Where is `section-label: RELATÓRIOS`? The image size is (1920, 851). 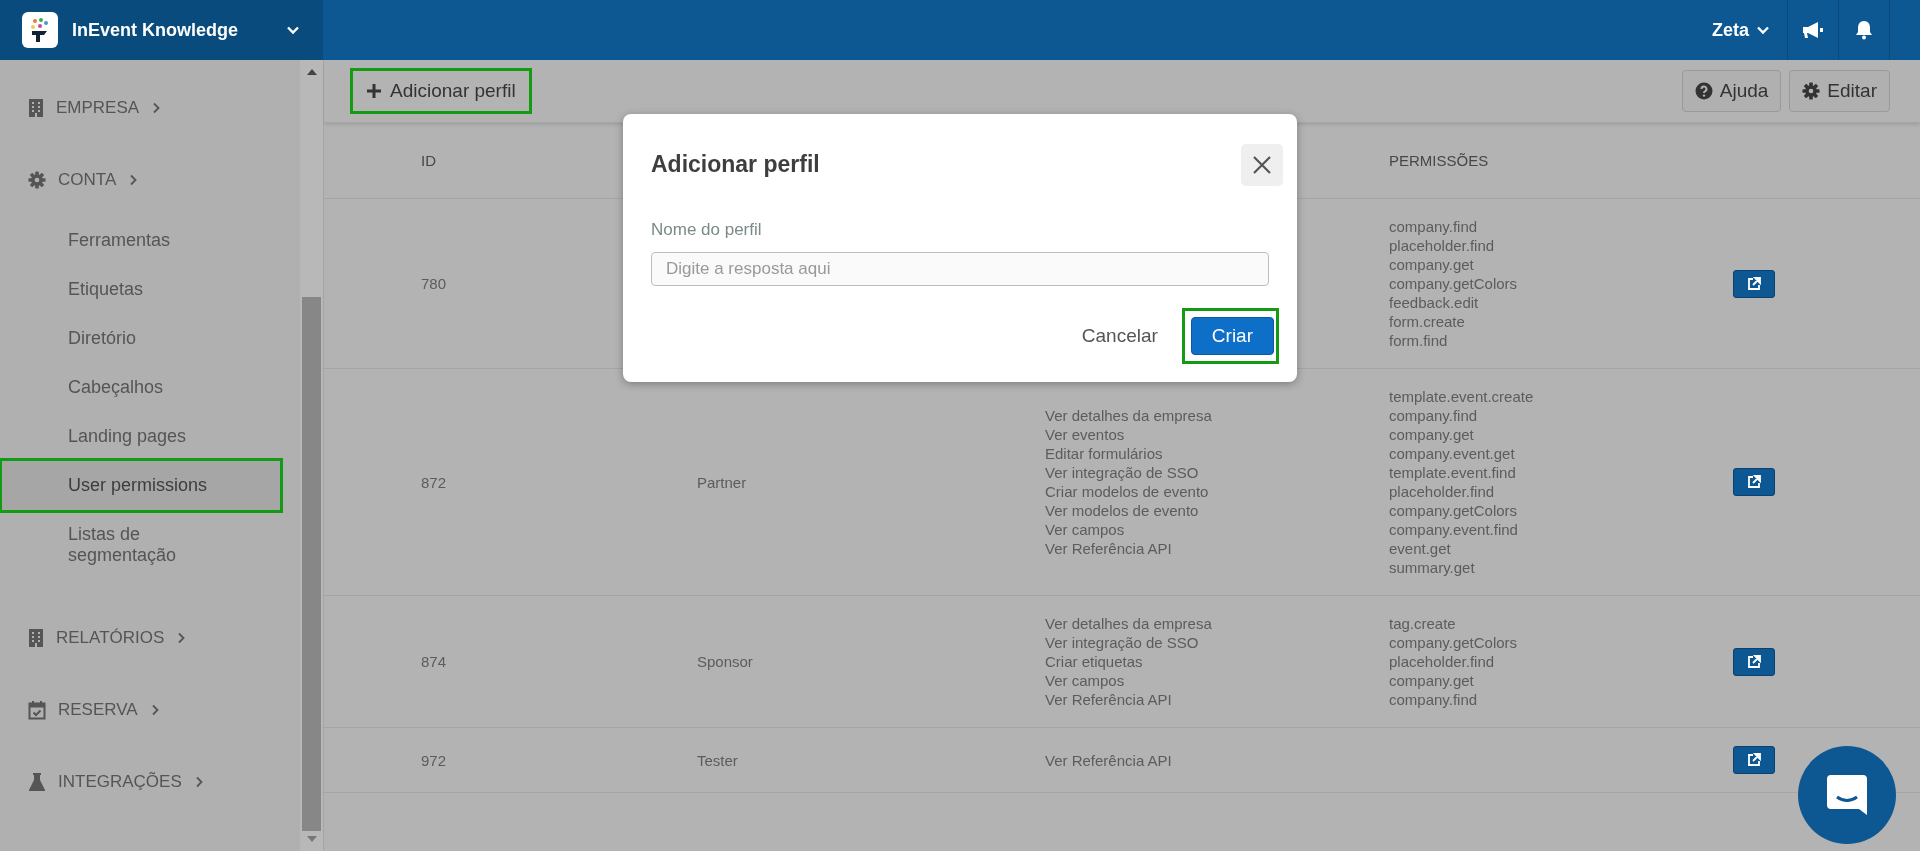
section-label: RELATÓRIOS is located at coordinates (110, 638).